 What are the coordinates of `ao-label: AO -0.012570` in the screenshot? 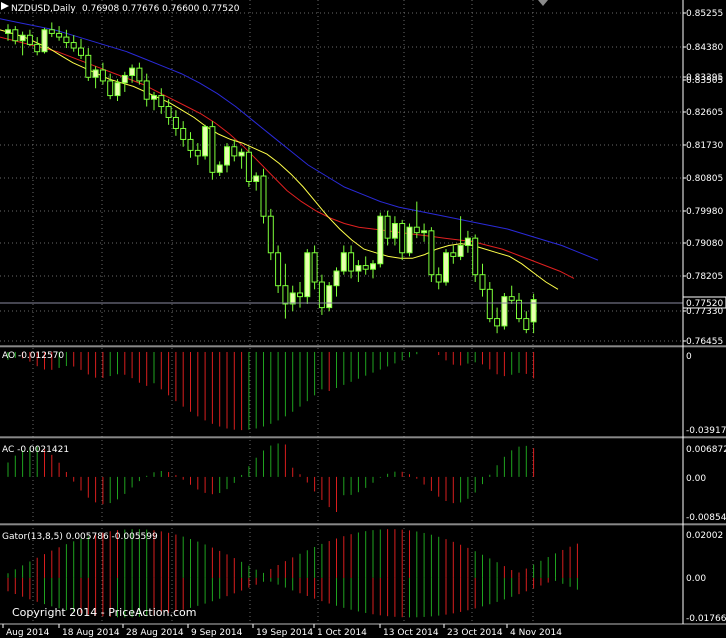 It's located at (33, 356).